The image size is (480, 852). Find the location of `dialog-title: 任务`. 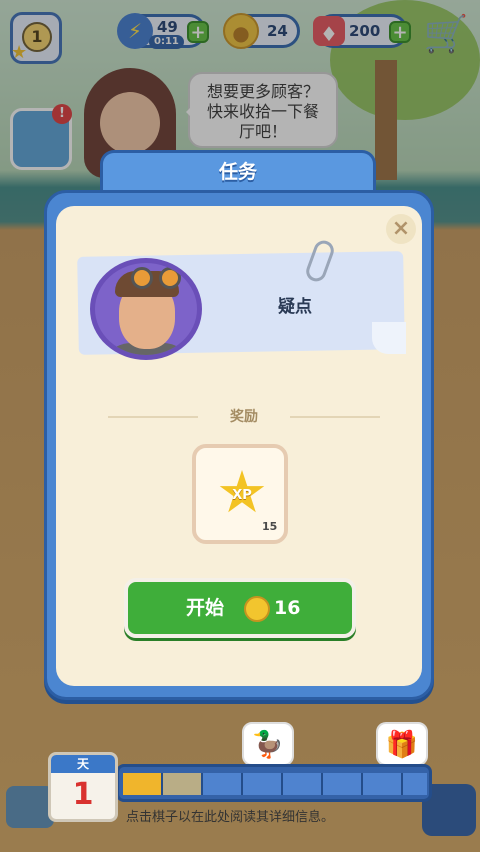

dialog-title: 任务 is located at coordinates (237, 172).